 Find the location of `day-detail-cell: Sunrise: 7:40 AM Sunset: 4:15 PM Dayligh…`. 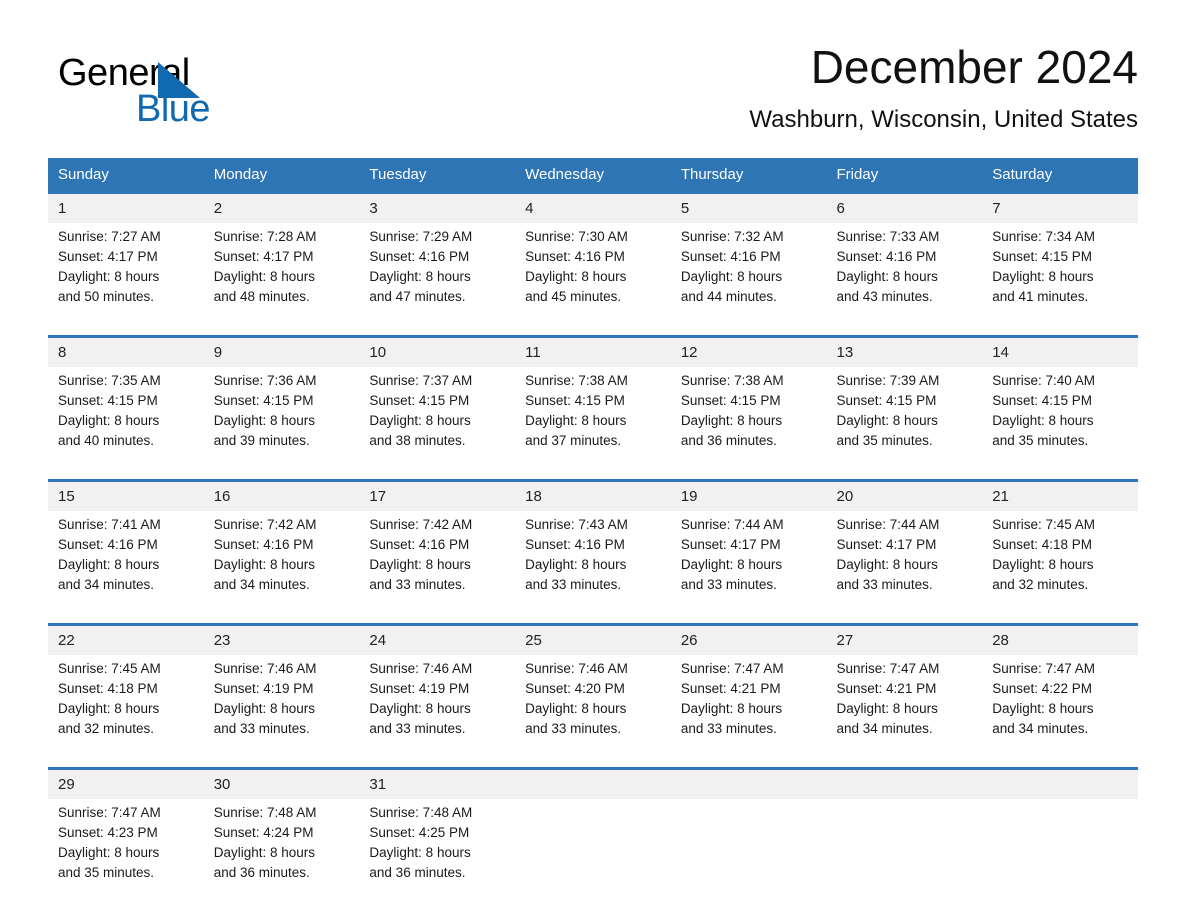

day-detail-cell: Sunrise: 7:40 AM Sunset: 4:15 PM Dayligh… is located at coordinates (1060, 424).